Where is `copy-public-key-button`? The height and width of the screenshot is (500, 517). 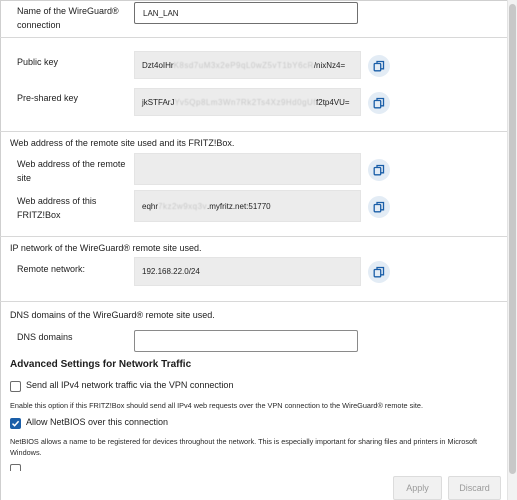 copy-public-key-button is located at coordinates (379, 66).